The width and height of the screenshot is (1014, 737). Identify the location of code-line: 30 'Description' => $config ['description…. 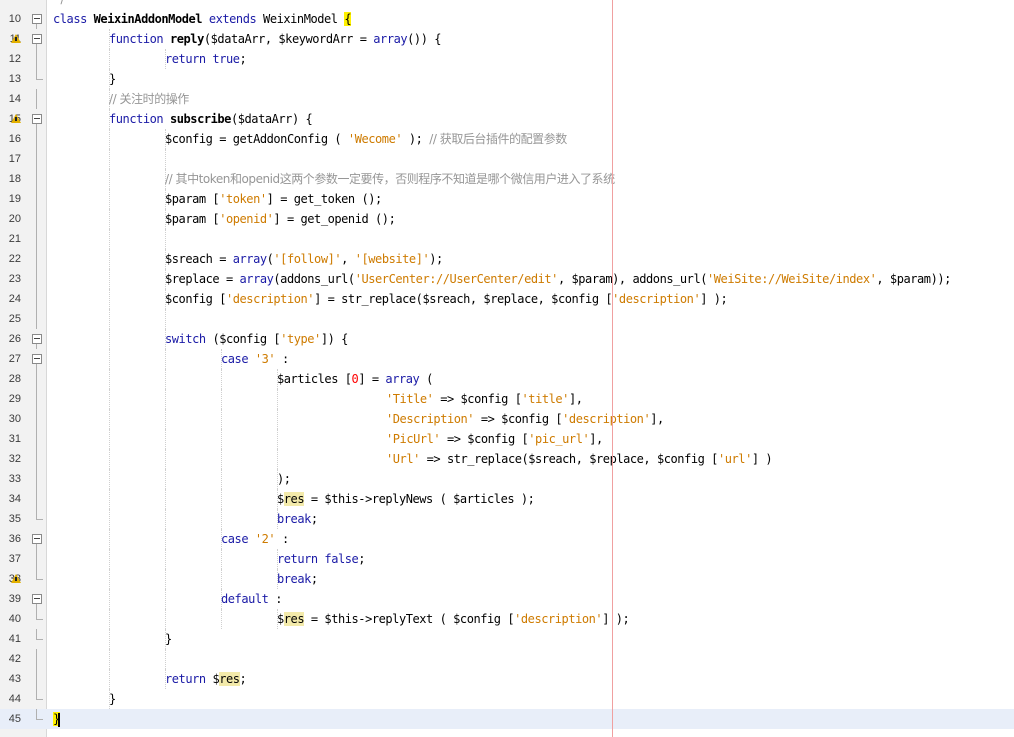
(507, 419).